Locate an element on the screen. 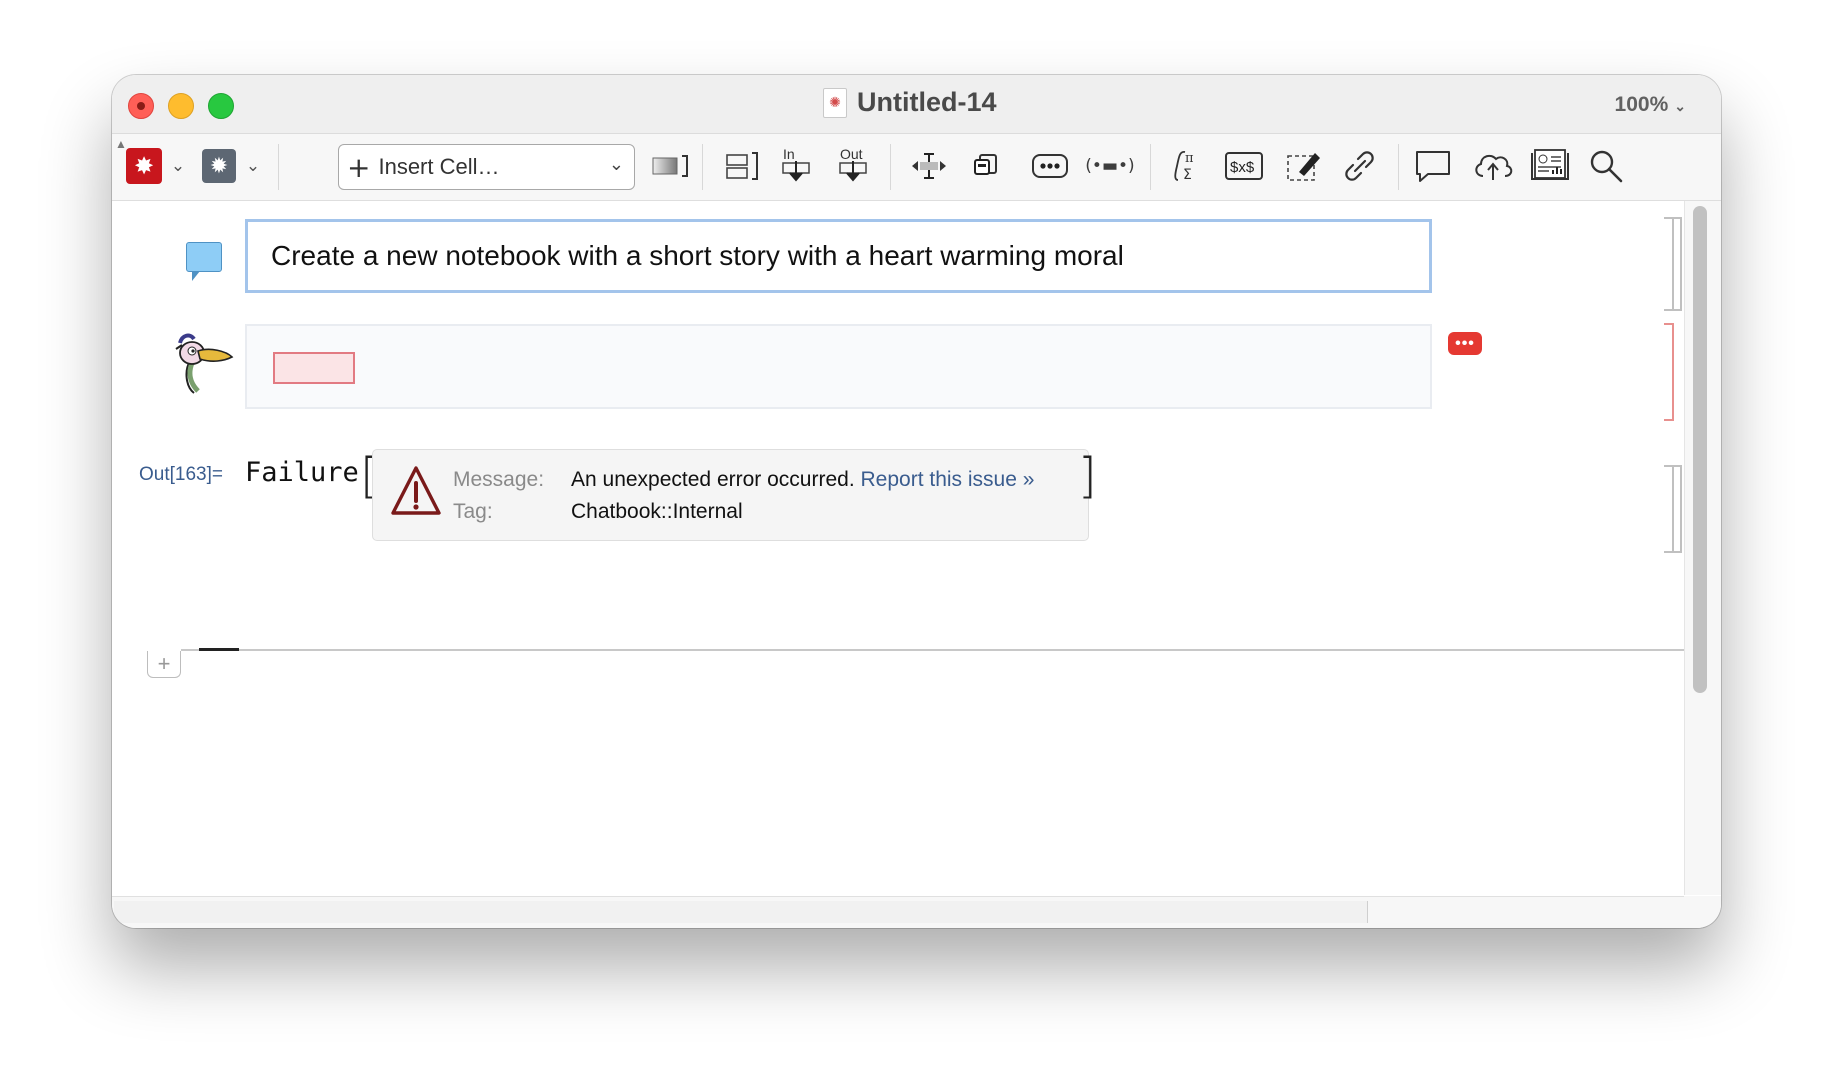 The width and height of the screenshot is (1826, 1072). tag-button: (•▬•) is located at coordinates (1110, 166).